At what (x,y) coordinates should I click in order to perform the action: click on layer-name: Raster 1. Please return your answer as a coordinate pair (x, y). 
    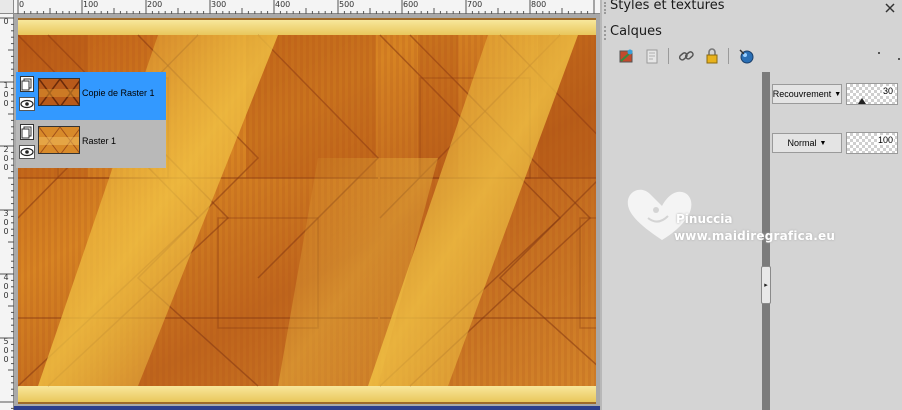
    Looking at the image, I should click on (99, 141).